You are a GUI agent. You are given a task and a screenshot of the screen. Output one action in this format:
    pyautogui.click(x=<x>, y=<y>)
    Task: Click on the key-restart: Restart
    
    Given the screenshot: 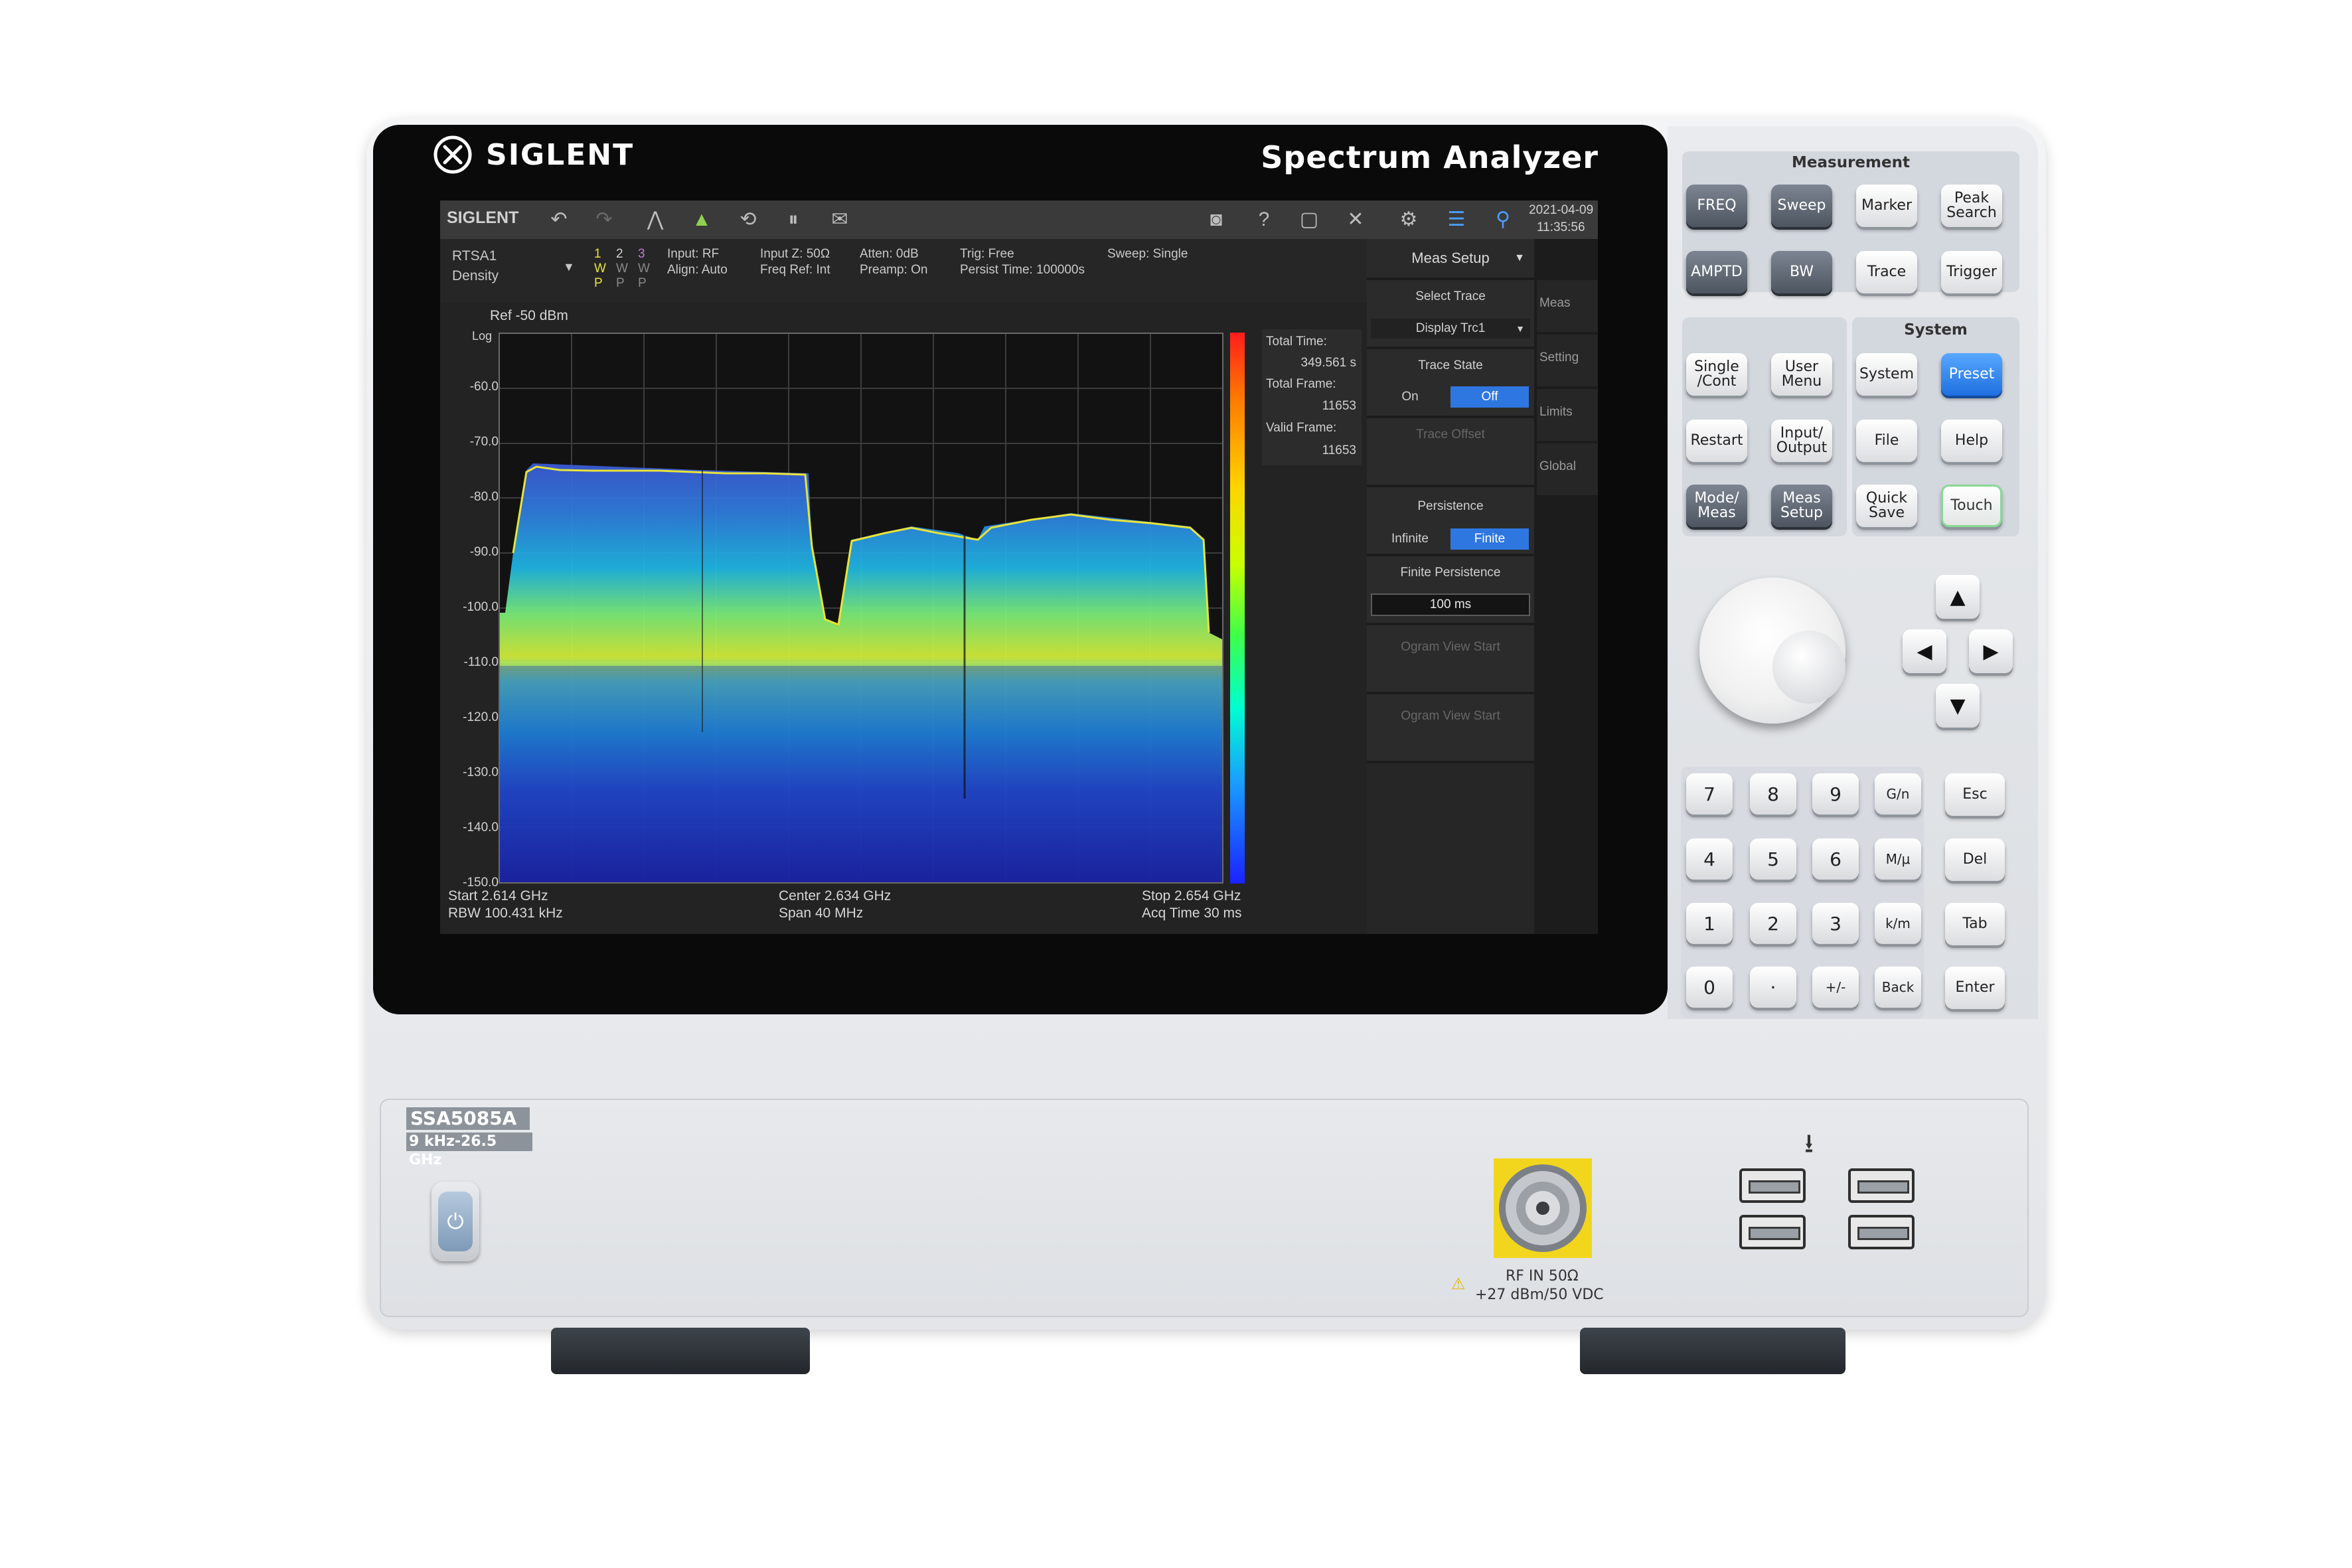 What is the action you would take?
    pyautogui.click(x=1716, y=441)
    